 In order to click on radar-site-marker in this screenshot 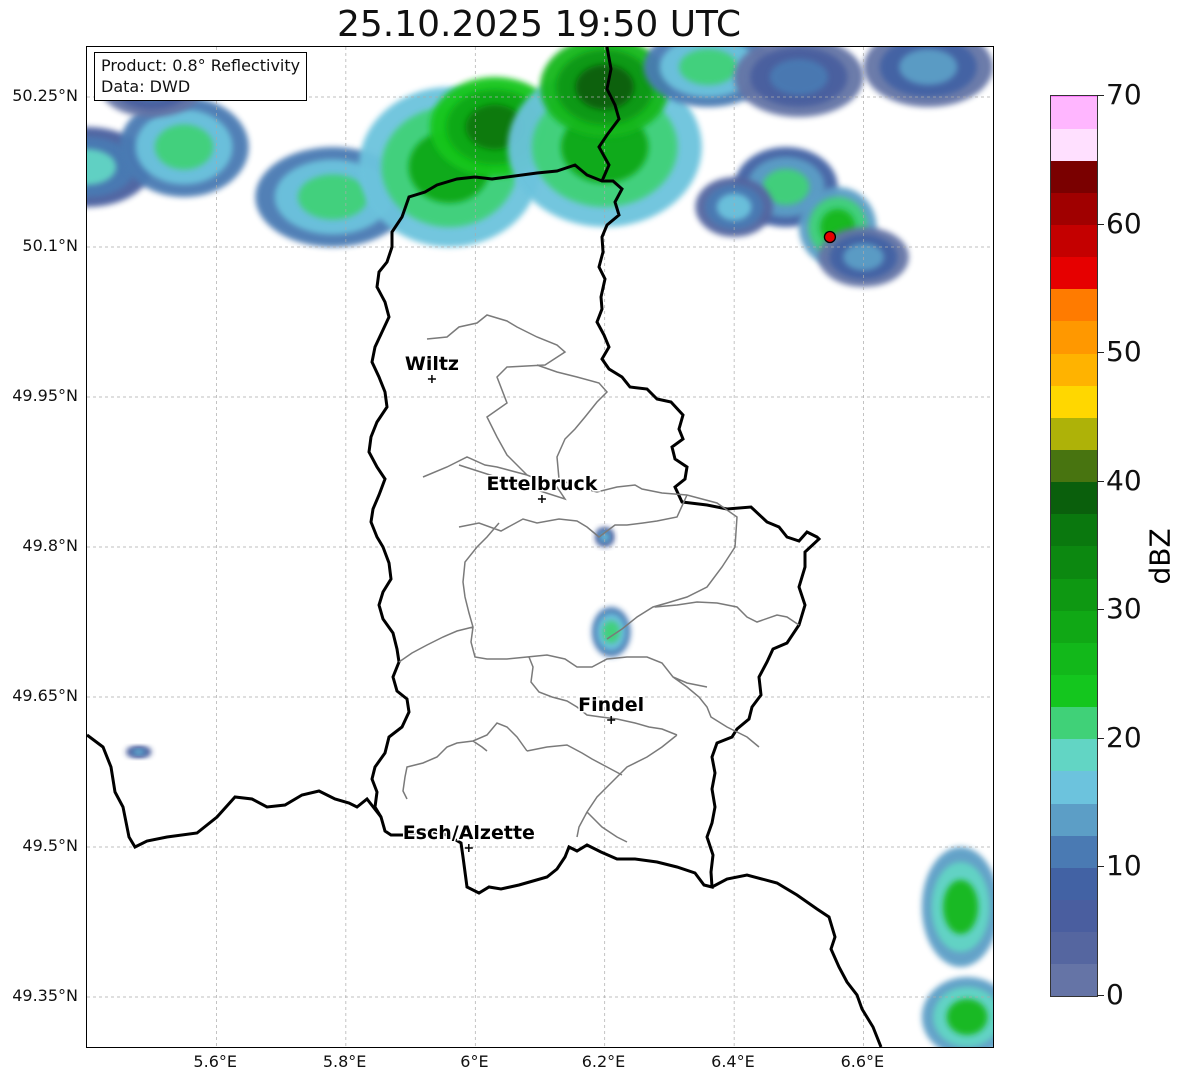, I will do `click(830, 237)`.